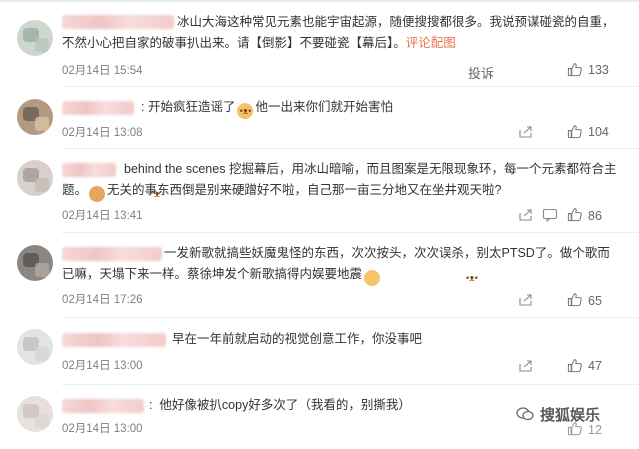 The height and width of the screenshot is (449, 639). I want to click on like-count: 133, so click(598, 70).